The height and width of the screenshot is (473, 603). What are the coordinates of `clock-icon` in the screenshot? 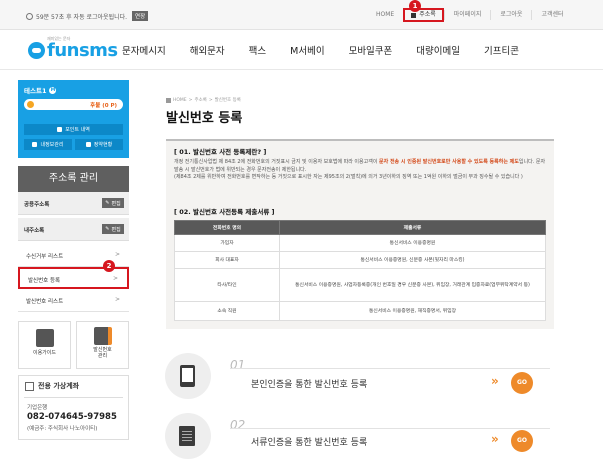 It's located at (29, 16).